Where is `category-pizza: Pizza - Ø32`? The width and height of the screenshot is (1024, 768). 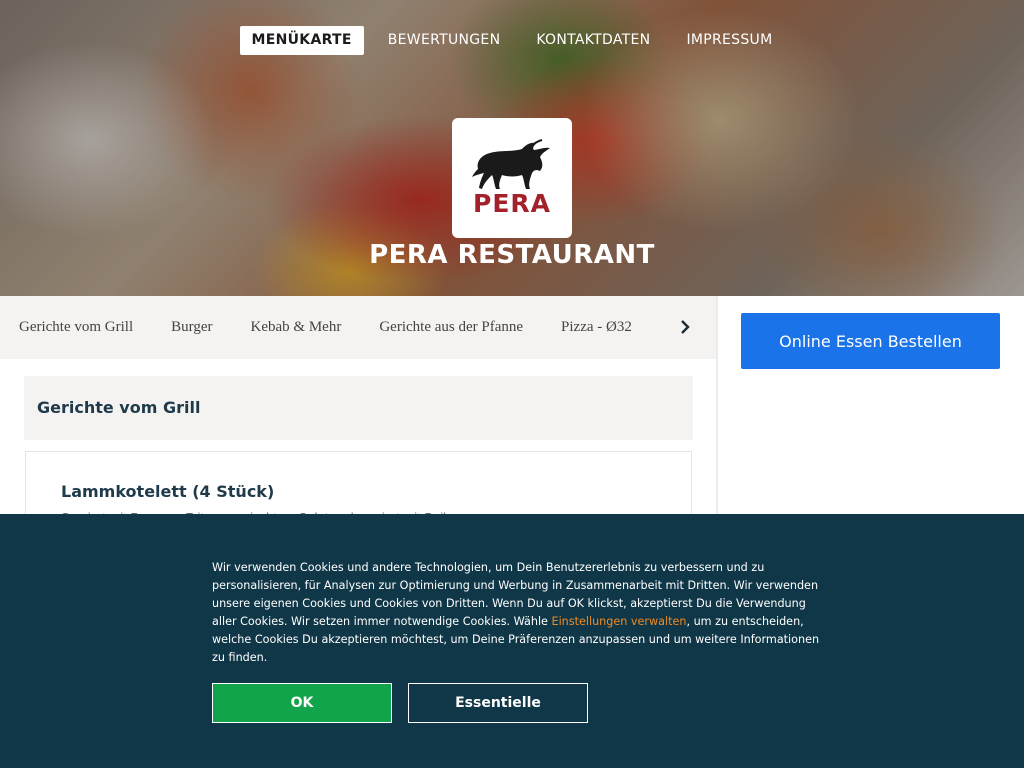 category-pizza: Pizza - Ø32 is located at coordinates (596, 327).